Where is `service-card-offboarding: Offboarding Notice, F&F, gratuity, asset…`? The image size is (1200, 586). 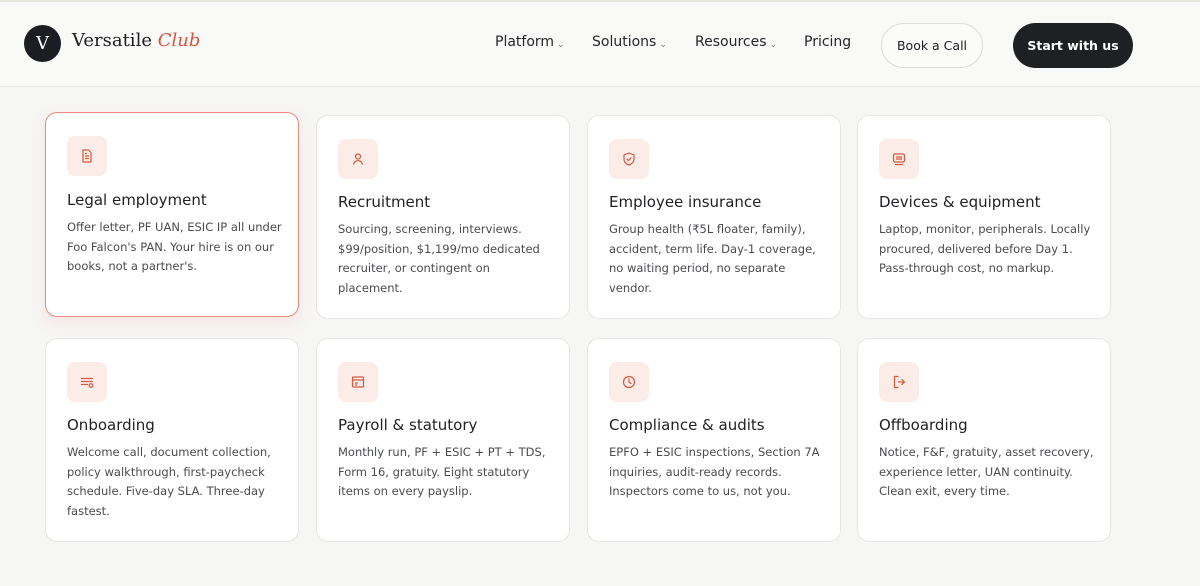 service-card-offboarding: Offboarding Notice, F&F, gratuity, asset… is located at coordinates (984, 440).